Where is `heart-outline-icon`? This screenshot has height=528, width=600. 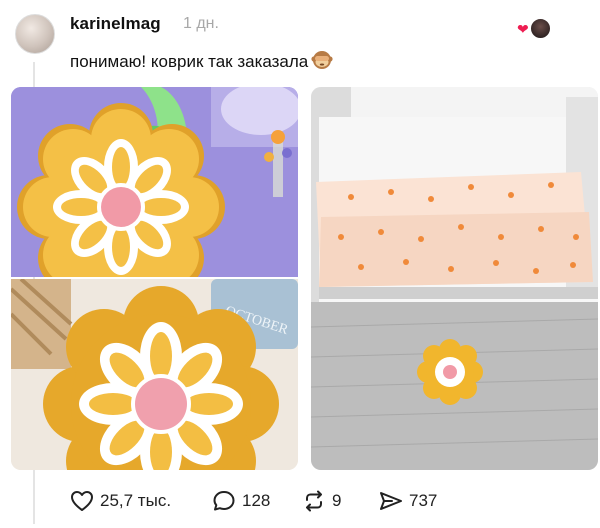
heart-outline-icon is located at coordinates (82, 501).